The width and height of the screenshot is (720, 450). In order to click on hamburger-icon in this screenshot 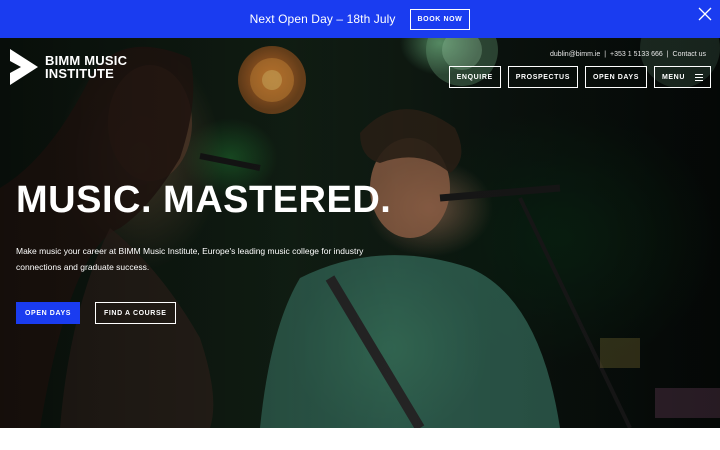, I will do `click(699, 77)`.